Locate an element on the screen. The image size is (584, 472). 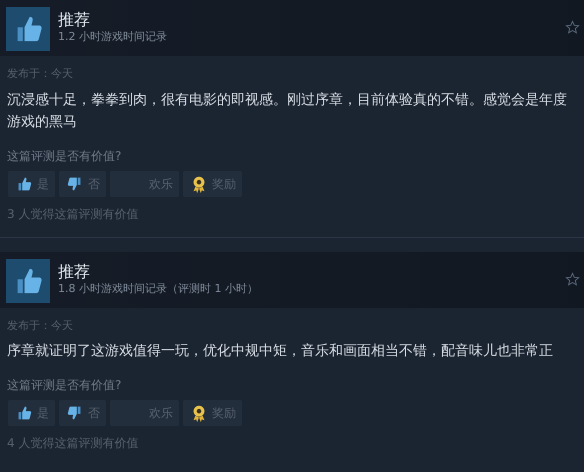
playtime-text: 1.2 小时游戏时间记录 is located at coordinates (112, 37).